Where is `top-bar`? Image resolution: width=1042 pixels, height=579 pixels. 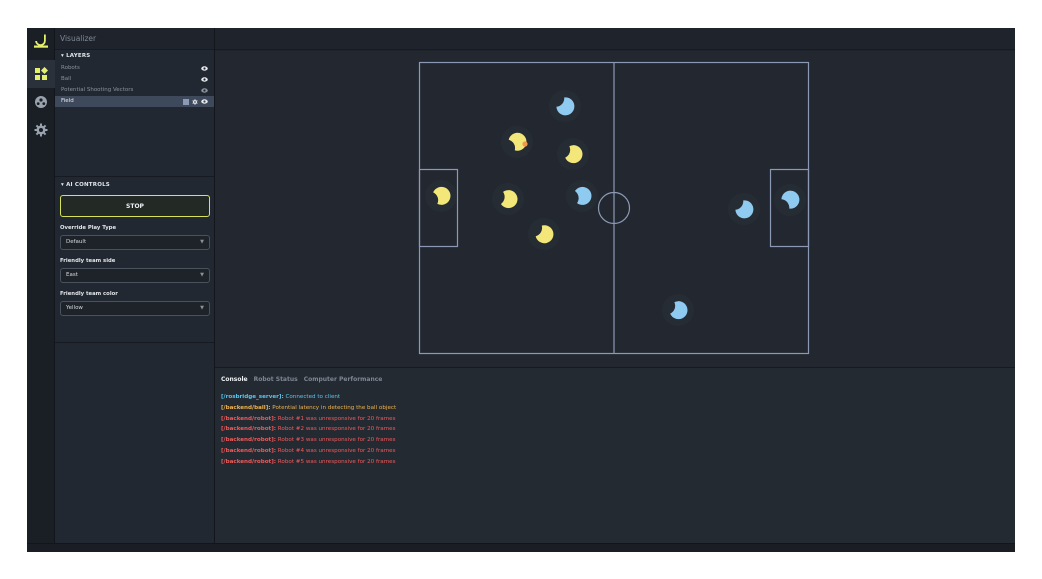 top-bar is located at coordinates (615, 39).